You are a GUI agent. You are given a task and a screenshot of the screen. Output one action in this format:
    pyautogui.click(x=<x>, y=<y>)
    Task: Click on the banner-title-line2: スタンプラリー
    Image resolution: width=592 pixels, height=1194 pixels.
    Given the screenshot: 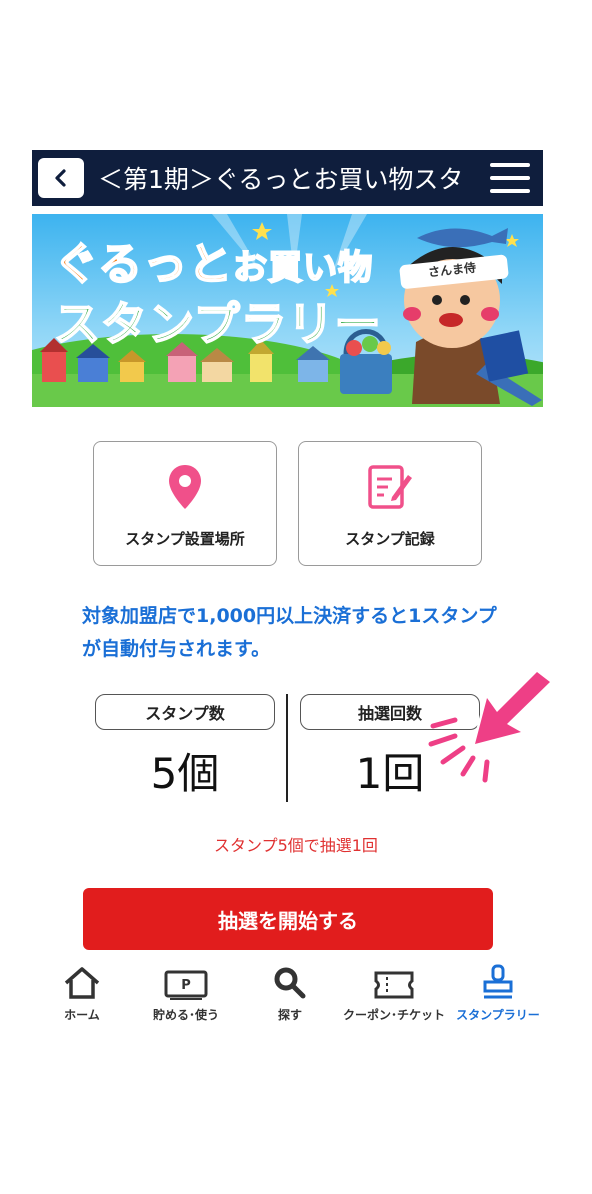 What is the action you would take?
    pyautogui.click(x=217, y=324)
    